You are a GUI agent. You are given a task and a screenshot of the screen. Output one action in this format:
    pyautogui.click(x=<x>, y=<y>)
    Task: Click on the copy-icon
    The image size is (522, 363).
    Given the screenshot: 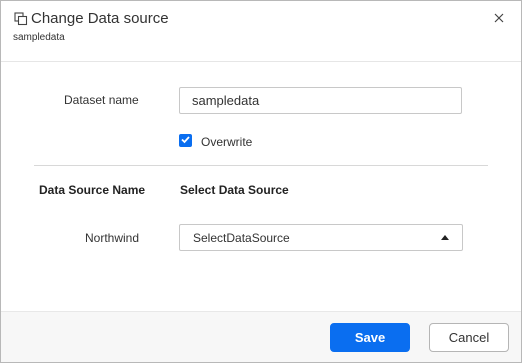 What is the action you would take?
    pyautogui.click(x=21, y=19)
    